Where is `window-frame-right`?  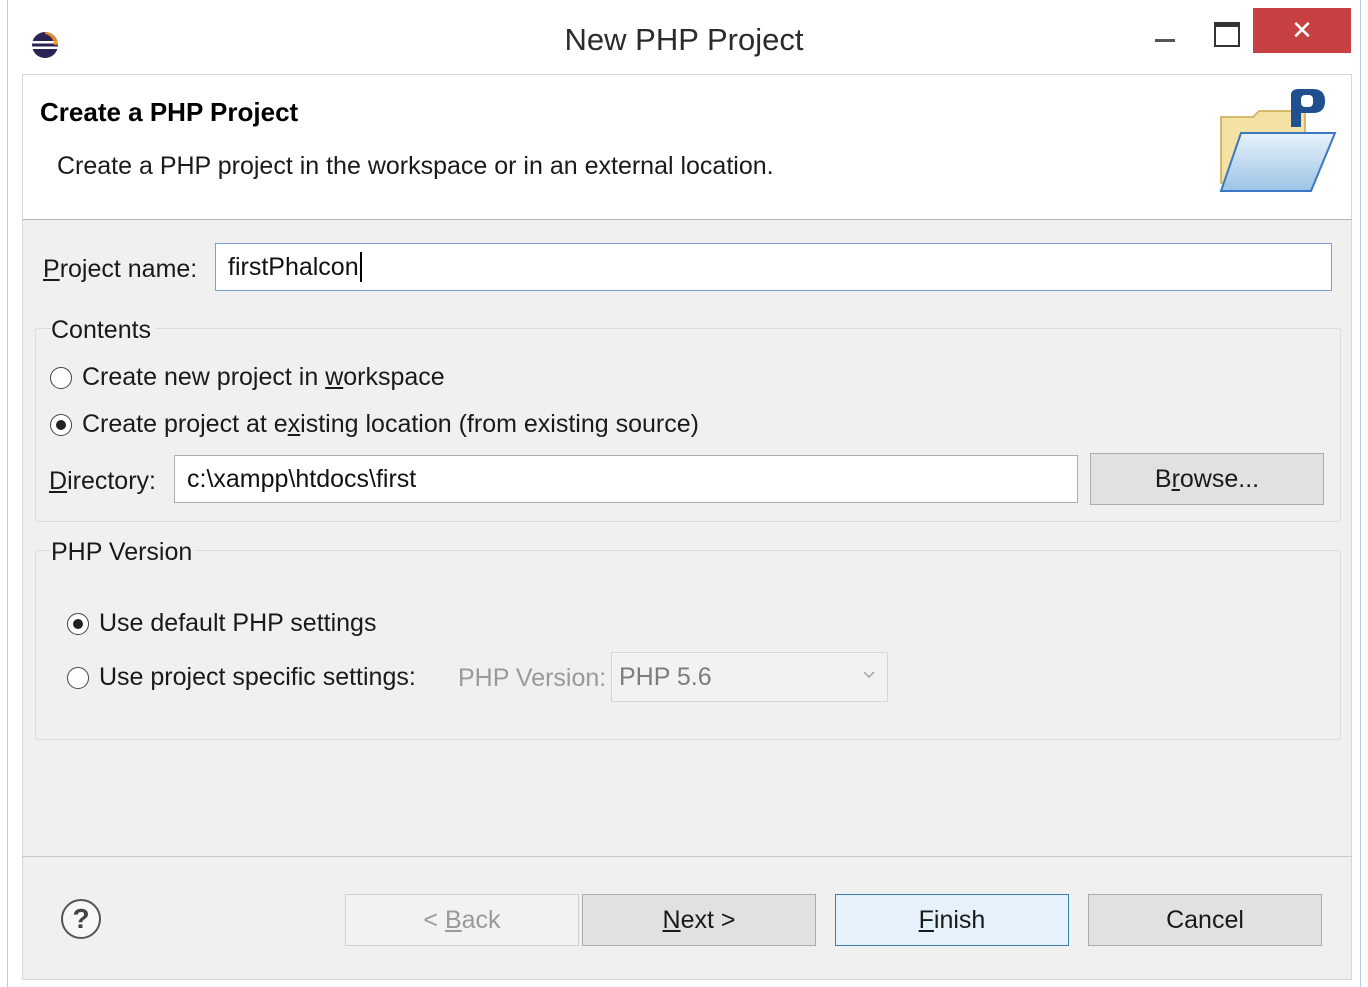
window-frame-right is located at coordinates (1360, 493).